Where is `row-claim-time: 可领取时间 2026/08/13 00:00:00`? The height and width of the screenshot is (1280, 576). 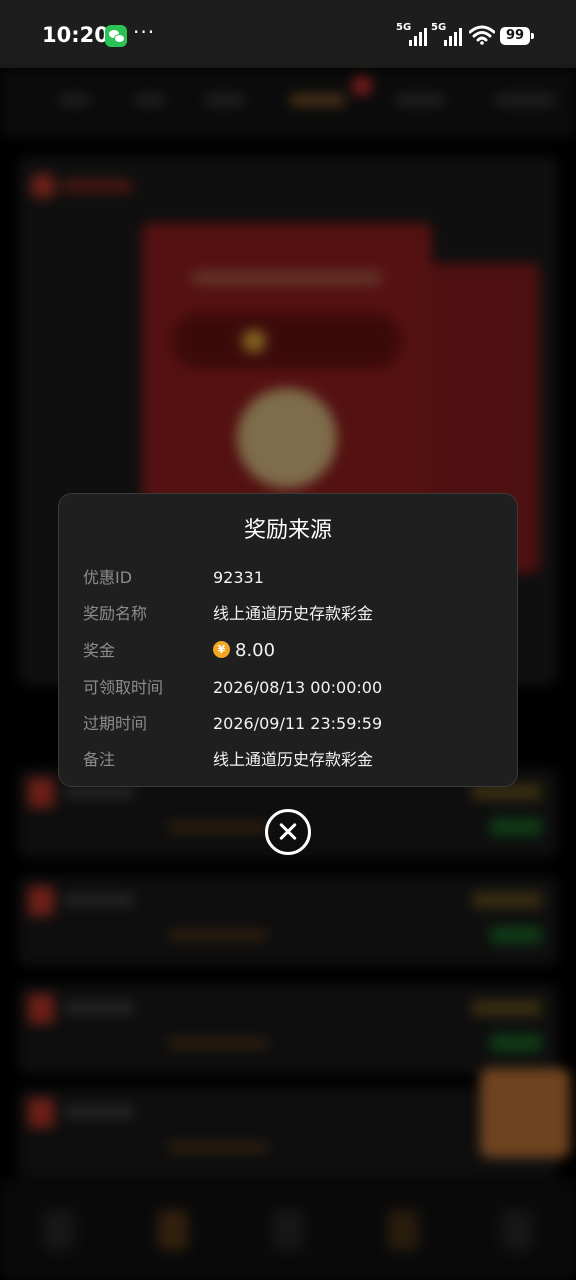
row-claim-time: 可领取时间 2026/08/13 00:00:00 is located at coordinates (288, 688).